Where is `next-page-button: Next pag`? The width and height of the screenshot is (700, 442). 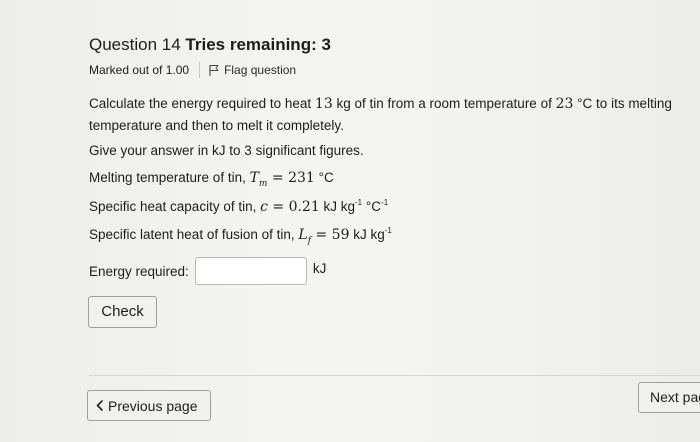
next-page-button: Next pag is located at coordinates (669, 397).